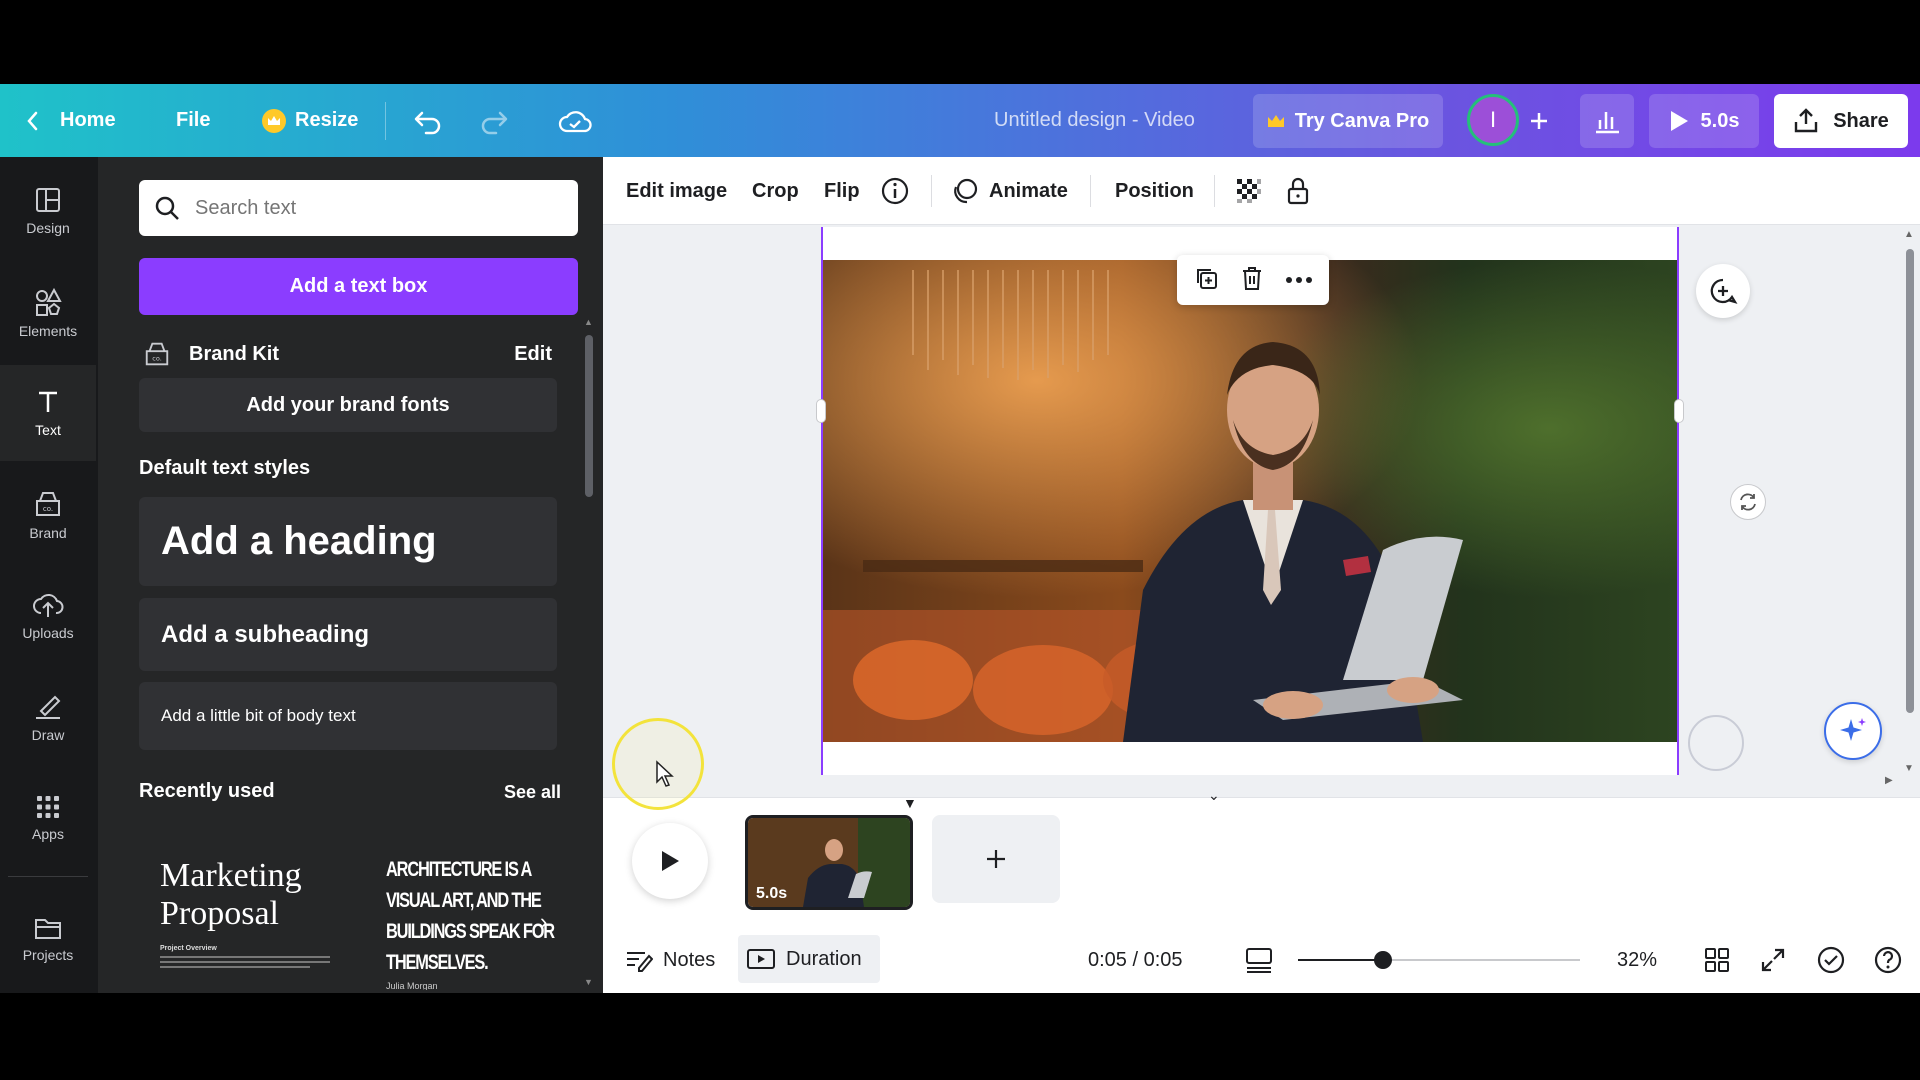 The height and width of the screenshot is (1080, 1920). I want to click on present-play-button: 5.0s, so click(1704, 121).